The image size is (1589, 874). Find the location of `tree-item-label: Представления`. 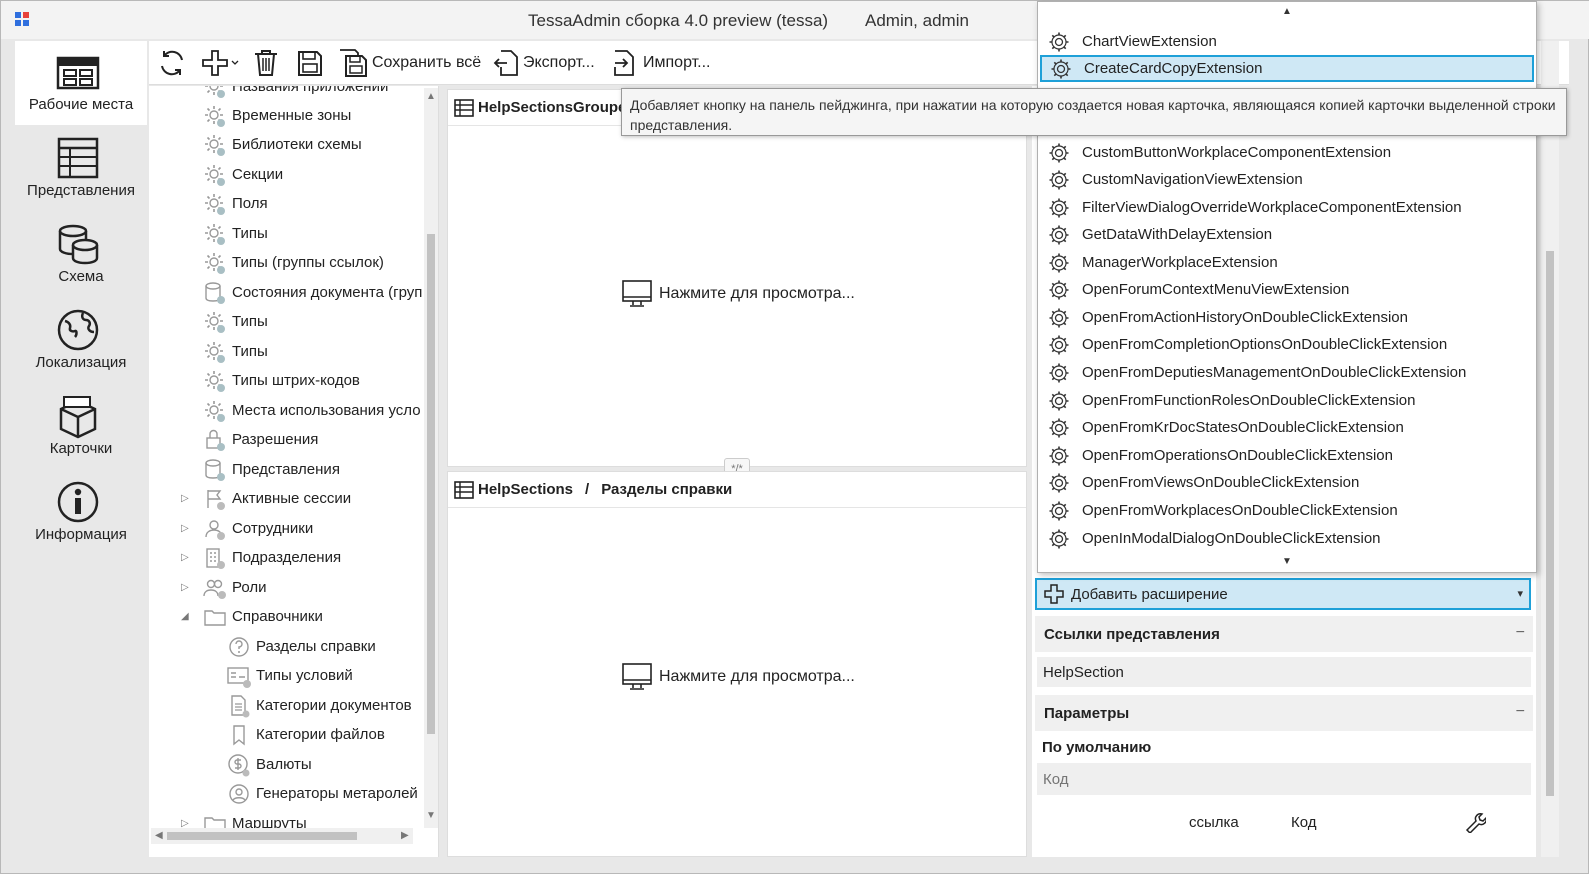

tree-item-label: Представления is located at coordinates (286, 469).